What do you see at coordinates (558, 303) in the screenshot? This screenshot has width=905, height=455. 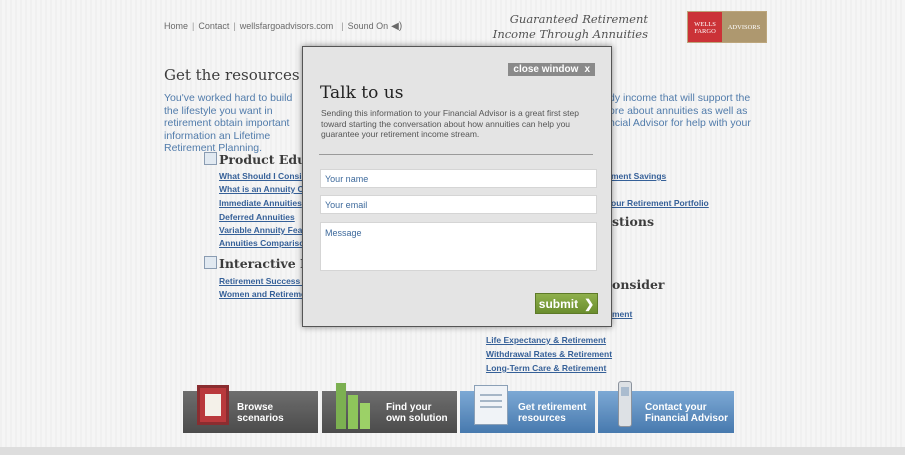 I see `submit-label: submit` at bounding box center [558, 303].